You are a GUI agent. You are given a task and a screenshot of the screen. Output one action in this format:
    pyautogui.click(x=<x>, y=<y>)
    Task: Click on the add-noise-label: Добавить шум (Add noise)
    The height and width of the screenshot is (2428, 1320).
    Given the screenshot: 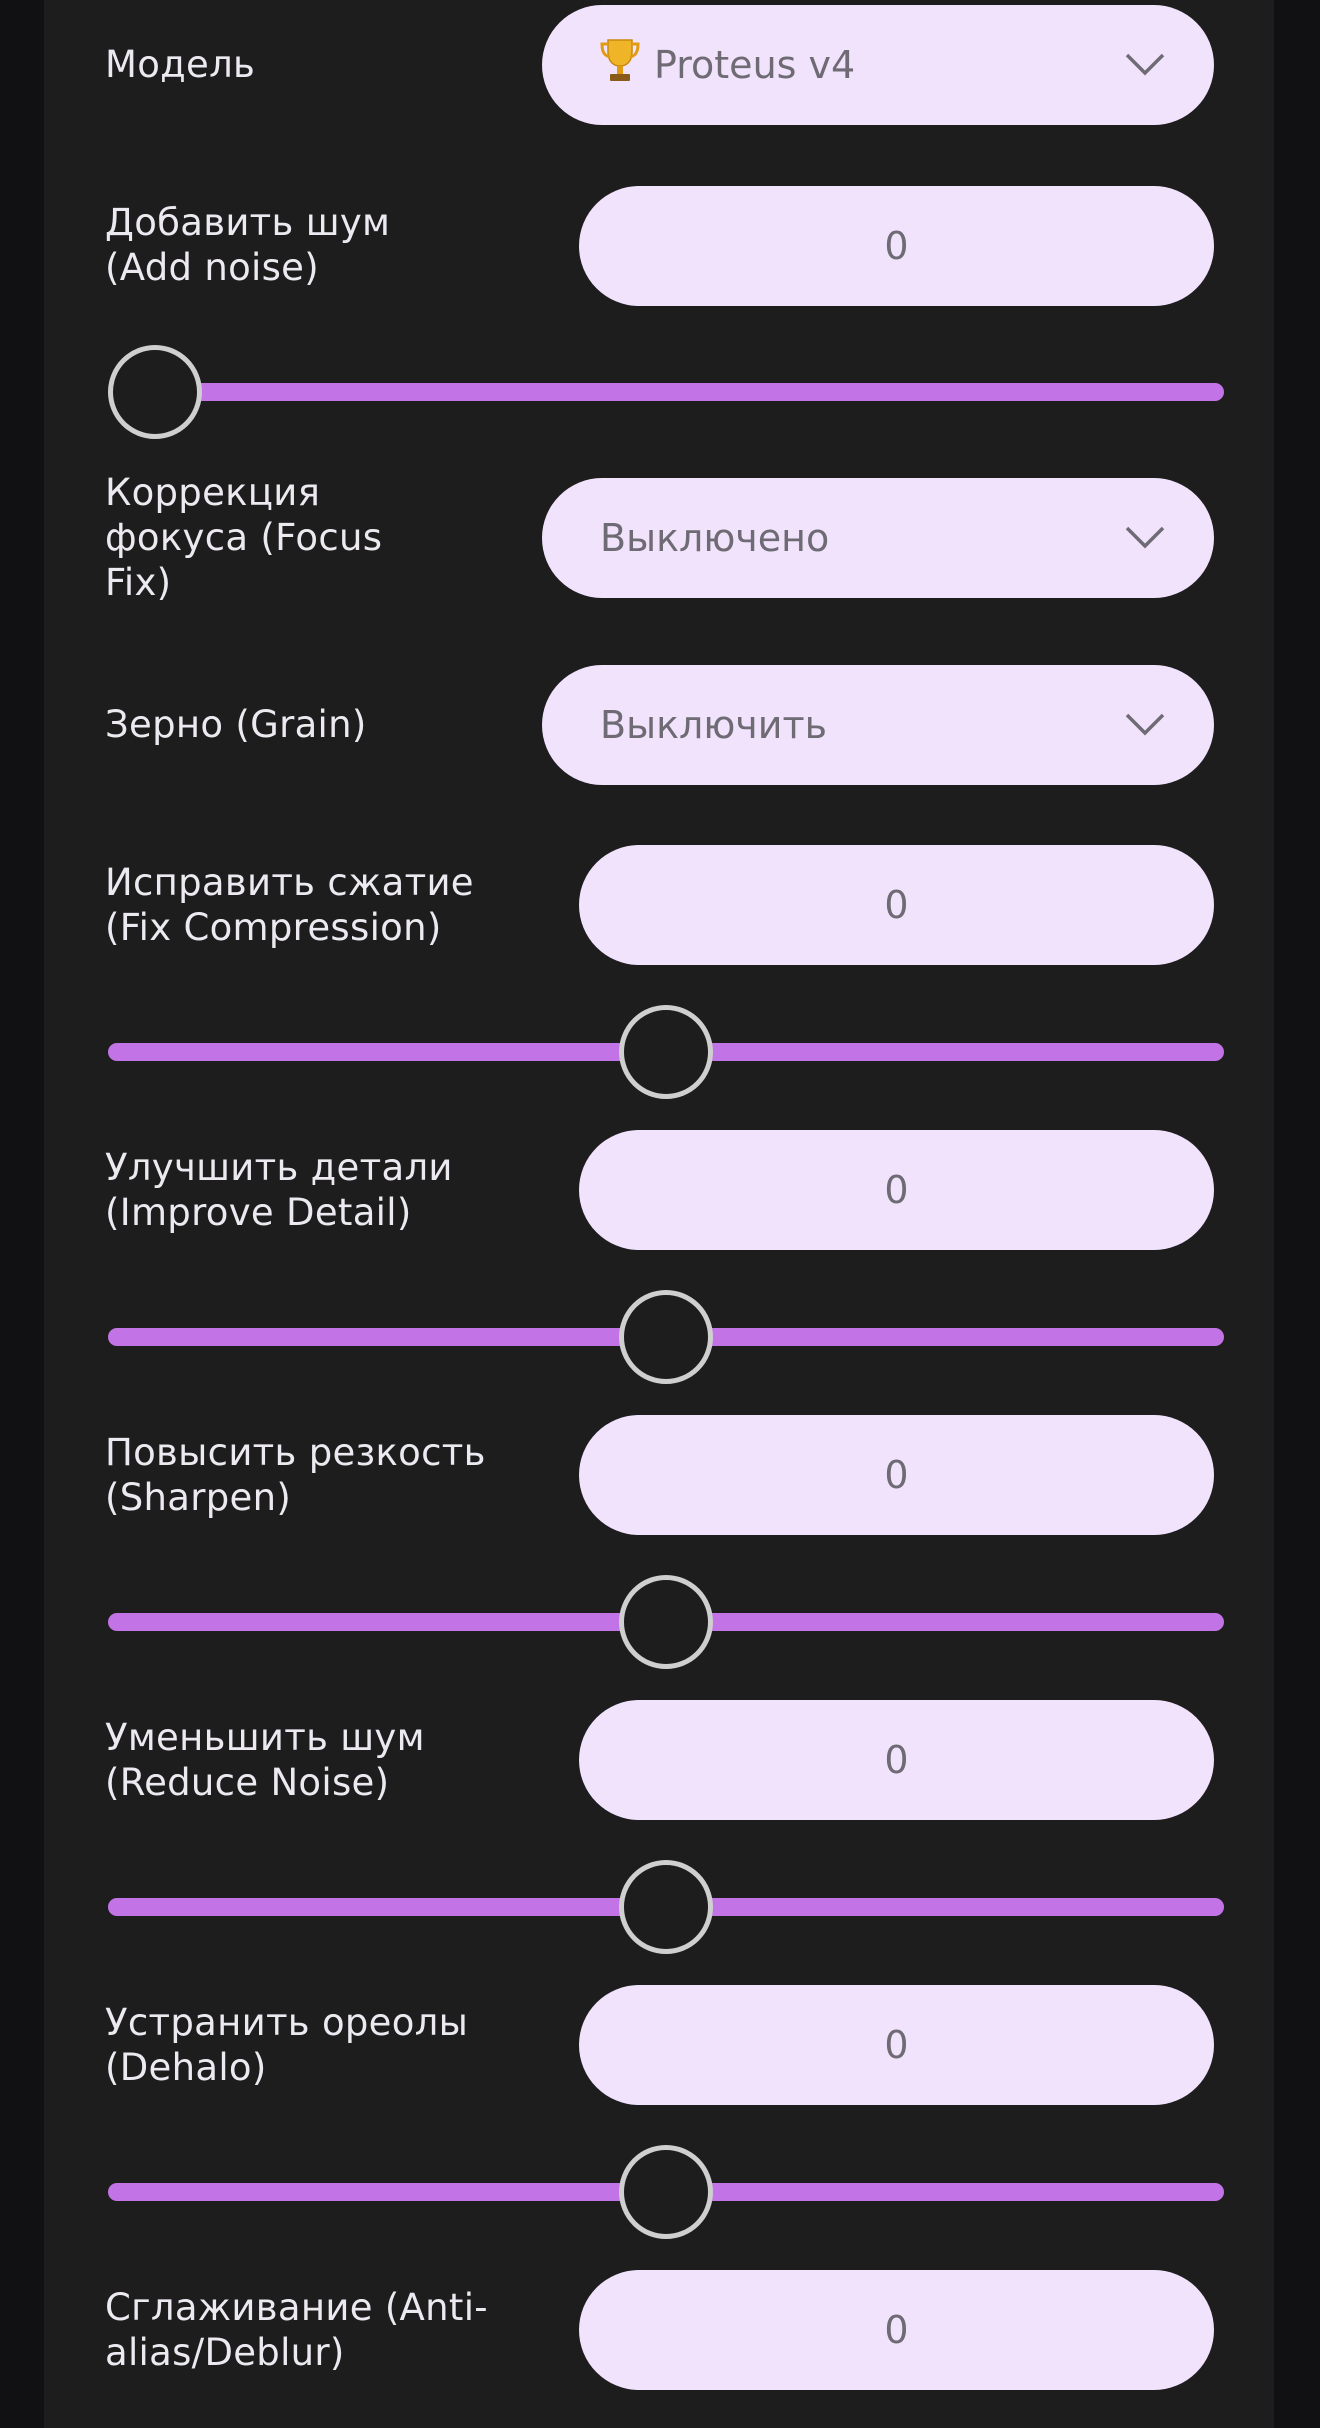 What is the action you would take?
    pyautogui.click(x=248, y=245)
    